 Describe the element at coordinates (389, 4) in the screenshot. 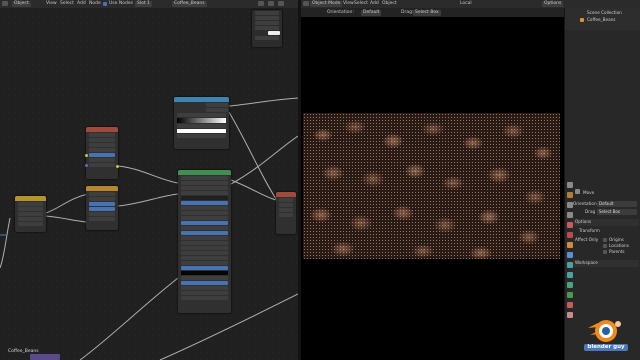

I see `viewport-menu-object: Object` at that location.